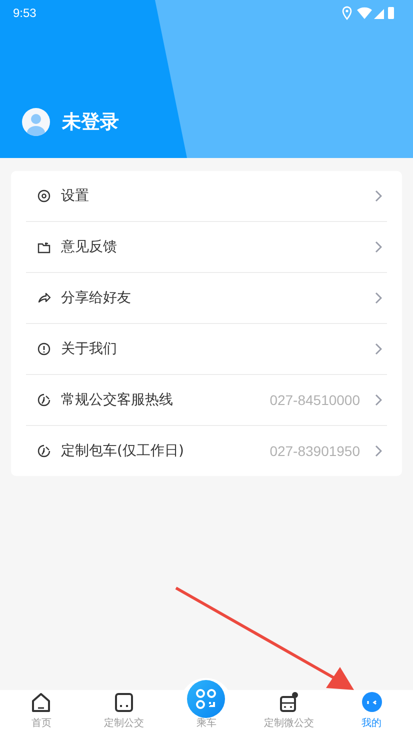 The width and height of the screenshot is (413, 734). Describe the element at coordinates (206, 699) in the screenshot. I see `qr-scan-icon` at that location.